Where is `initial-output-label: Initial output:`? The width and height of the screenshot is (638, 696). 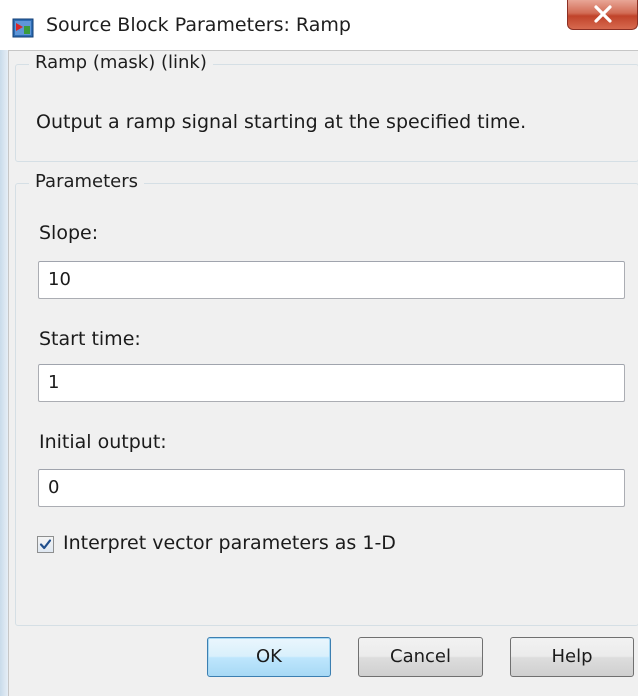 initial-output-label: Initial output: is located at coordinates (103, 442).